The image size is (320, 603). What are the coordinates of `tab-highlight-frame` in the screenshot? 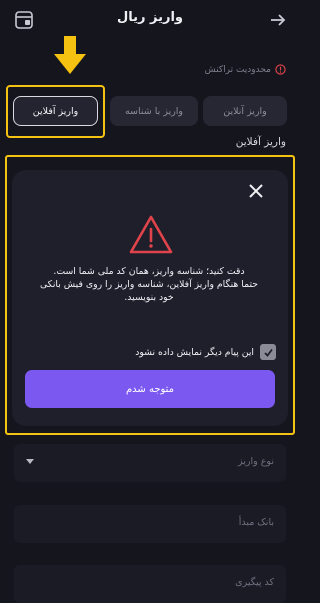 It's located at (55, 111).